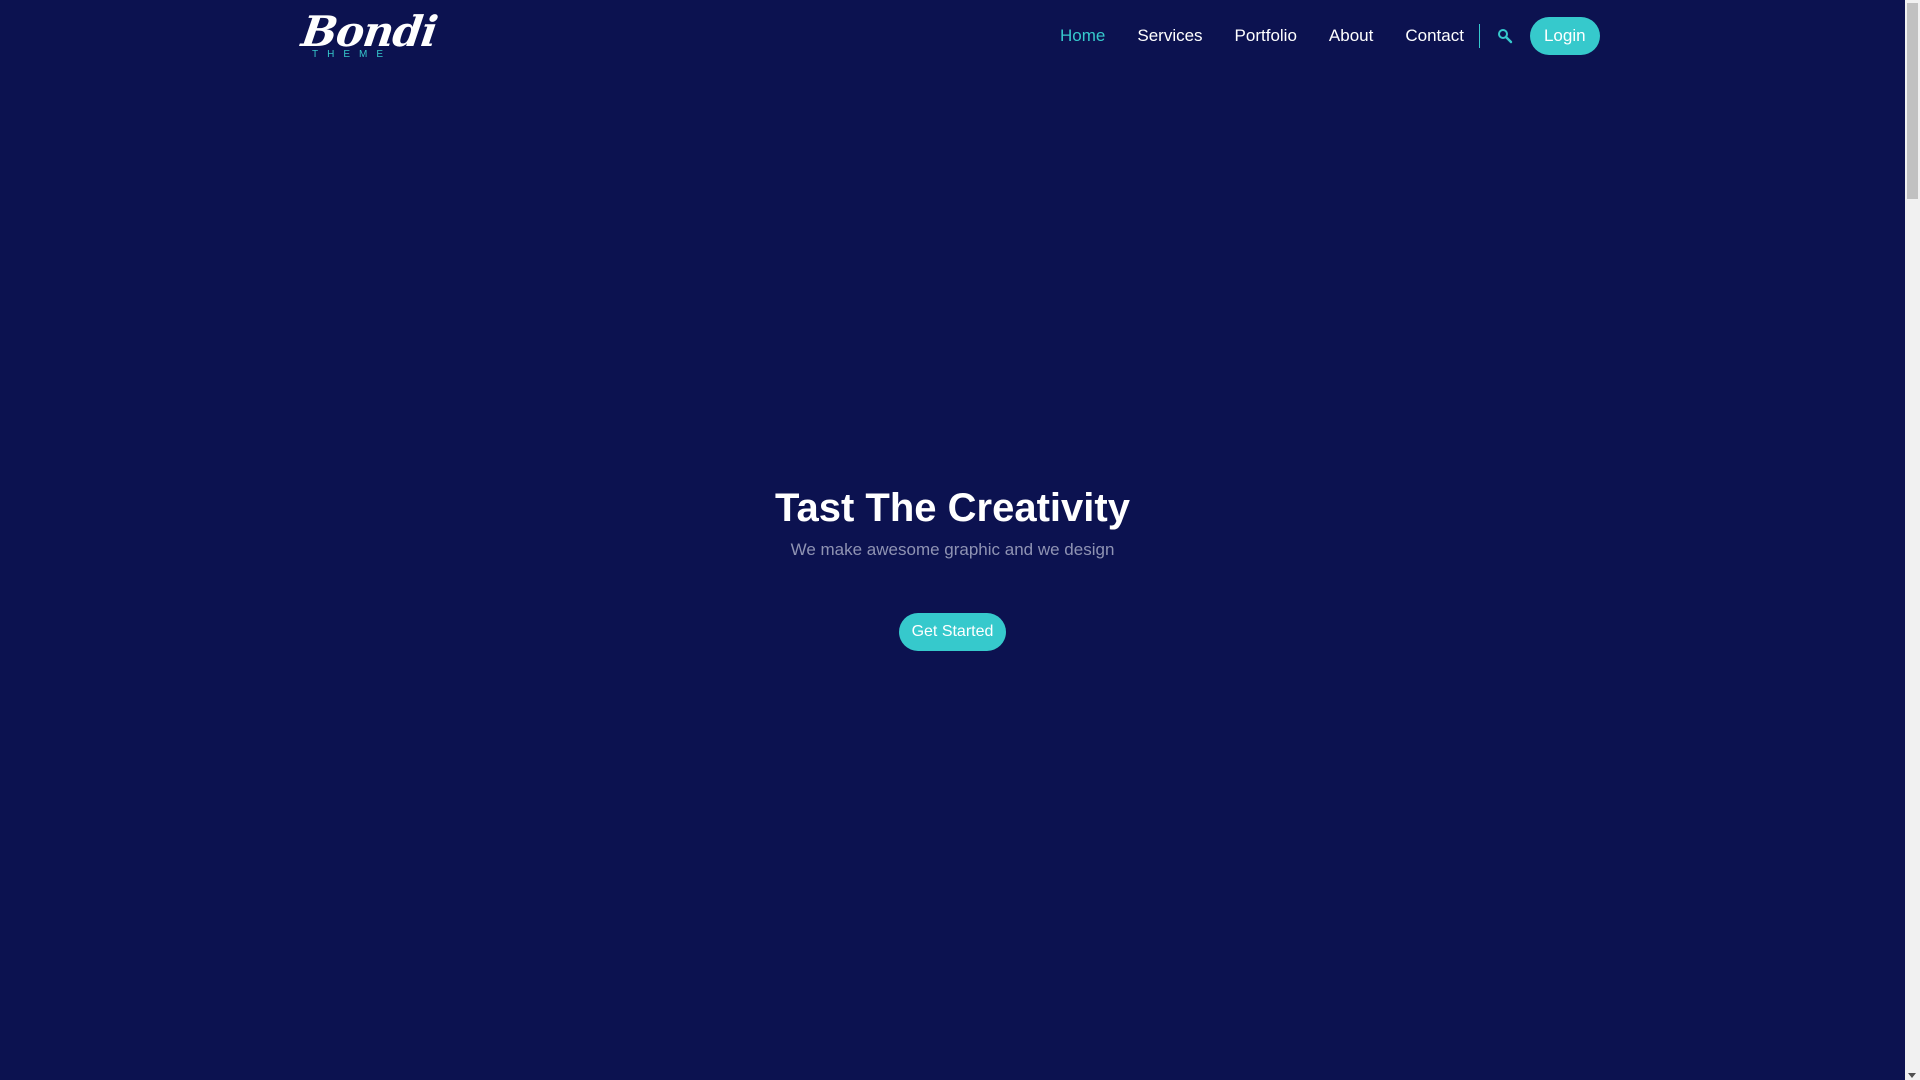 The image size is (1920, 1080). What do you see at coordinates (952, 632) in the screenshot?
I see `get-started-button: Get Started` at bounding box center [952, 632].